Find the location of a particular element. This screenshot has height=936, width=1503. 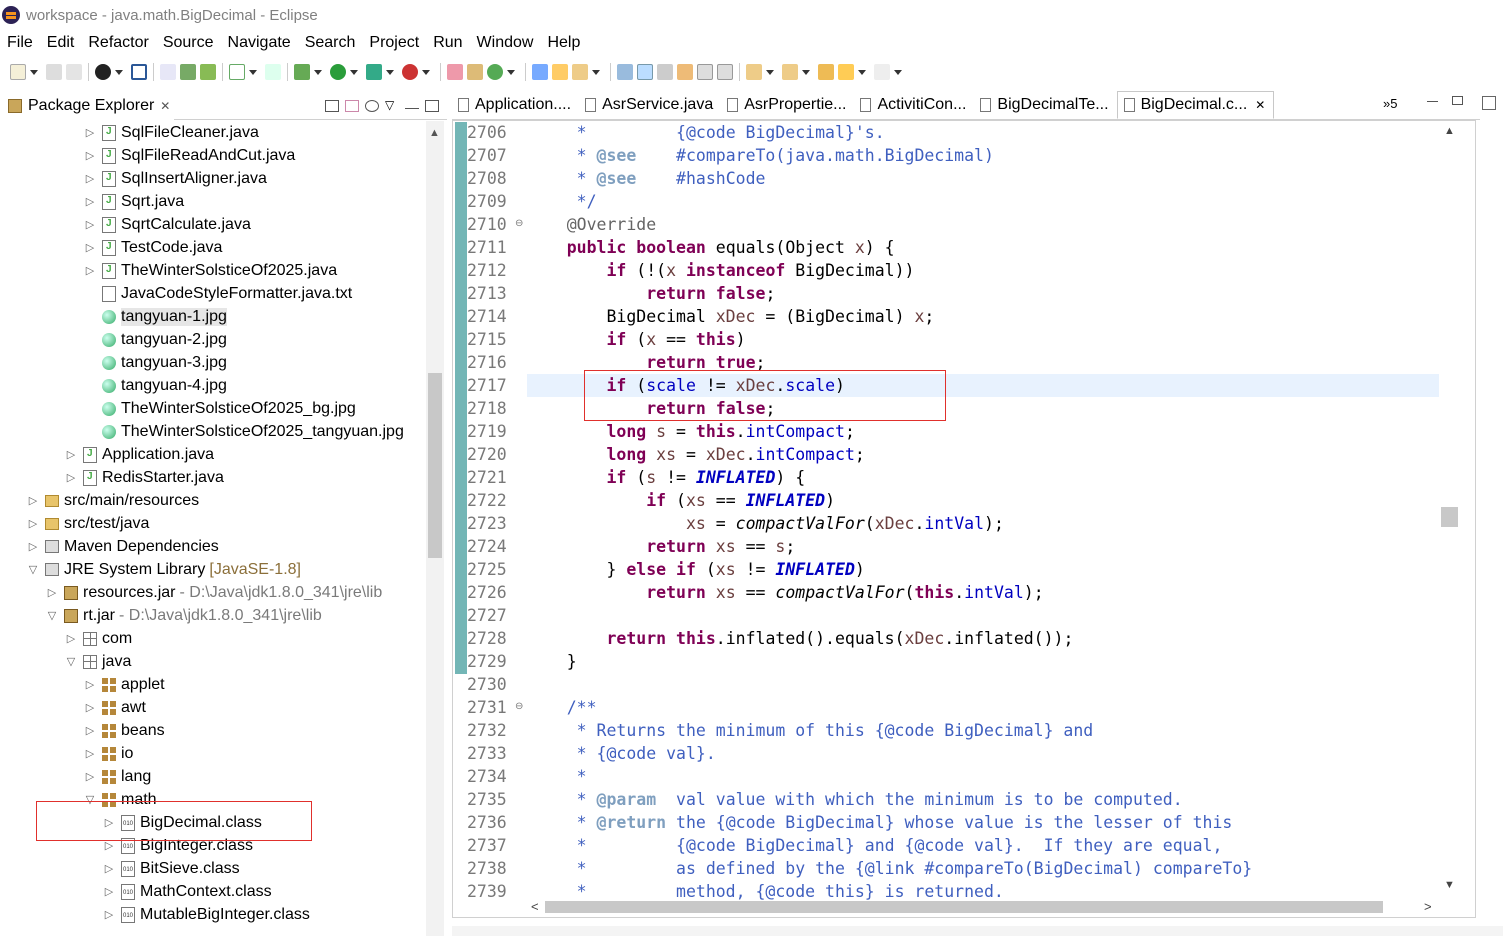

tree-item: ▽ rt.jar - D:\Java\jdk1.8.0_341\jre\lib is located at coordinates (184, 615).